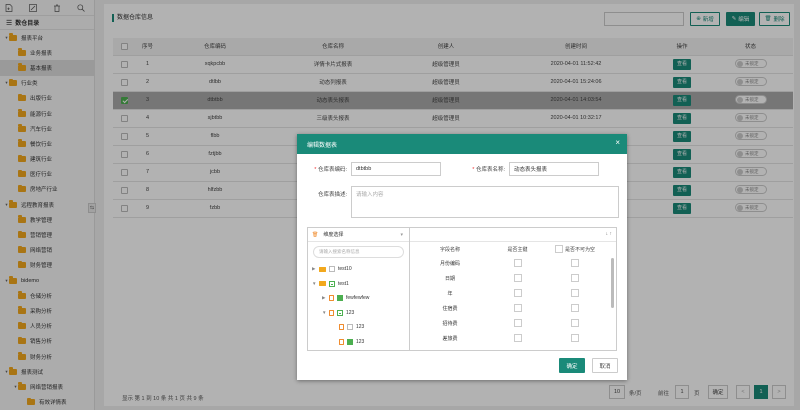  I want to click on field-pane: ↓ ↑ 字段名称 是否主键 是否不可为空 月份编码日期年住宿费招待费差旅费, so click(513, 289).